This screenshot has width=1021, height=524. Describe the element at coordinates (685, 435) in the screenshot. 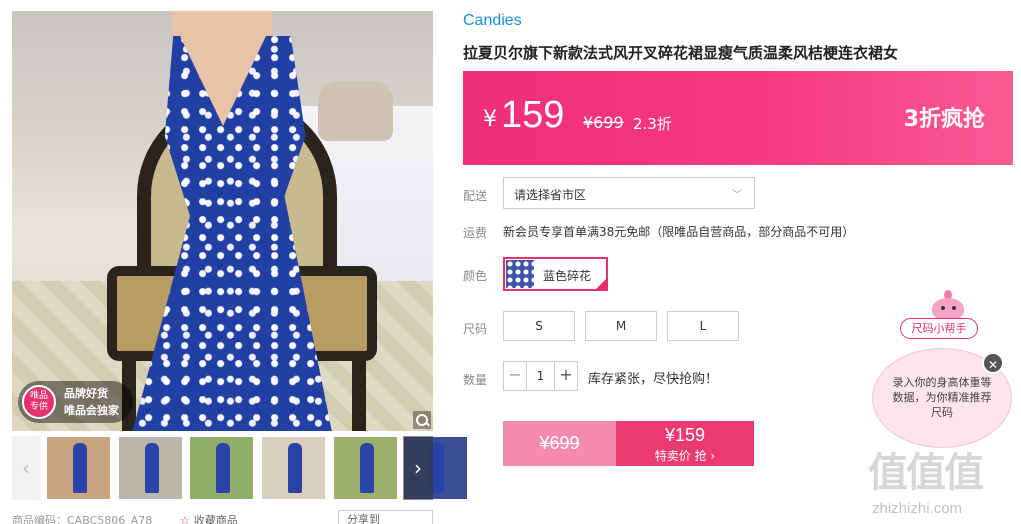

I see `buy-now-price: ¥159` at that location.